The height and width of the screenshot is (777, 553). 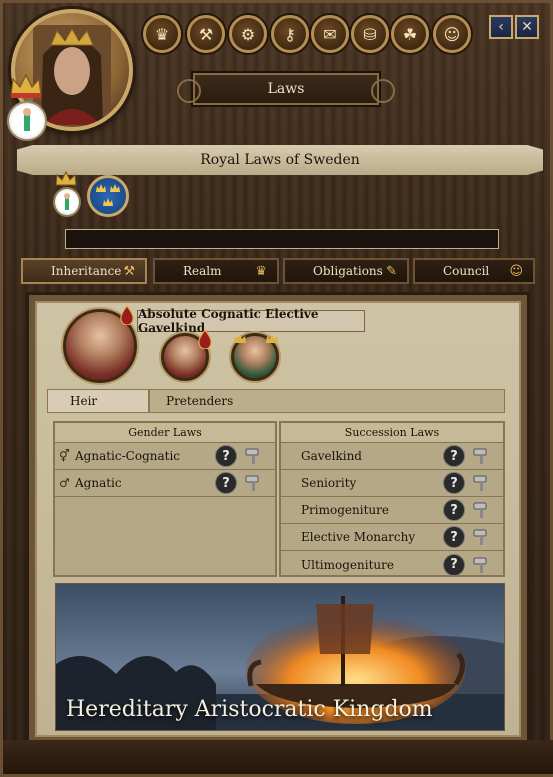 I want to click on government-caption: Hereditary Aristocratic Kingdom, so click(x=249, y=709).